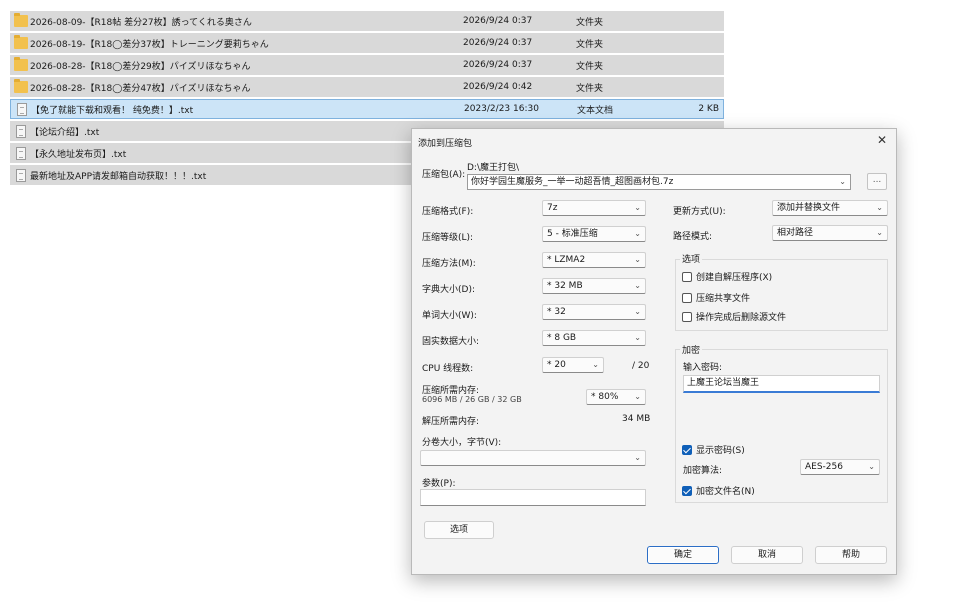  I want to click on encryption-method-value: AES-256, so click(824, 467).